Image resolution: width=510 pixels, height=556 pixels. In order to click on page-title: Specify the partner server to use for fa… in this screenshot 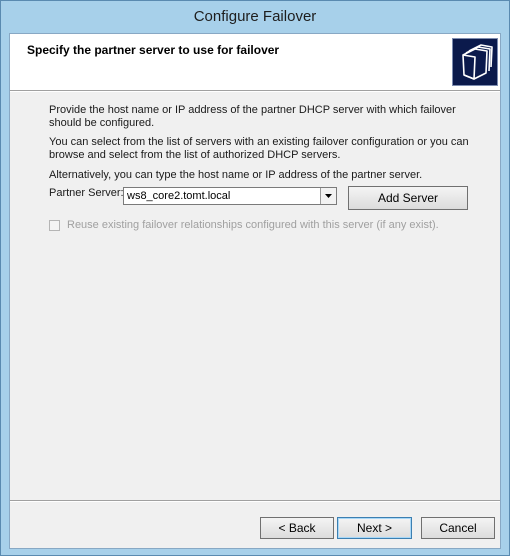, I will do `click(153, 50)`.